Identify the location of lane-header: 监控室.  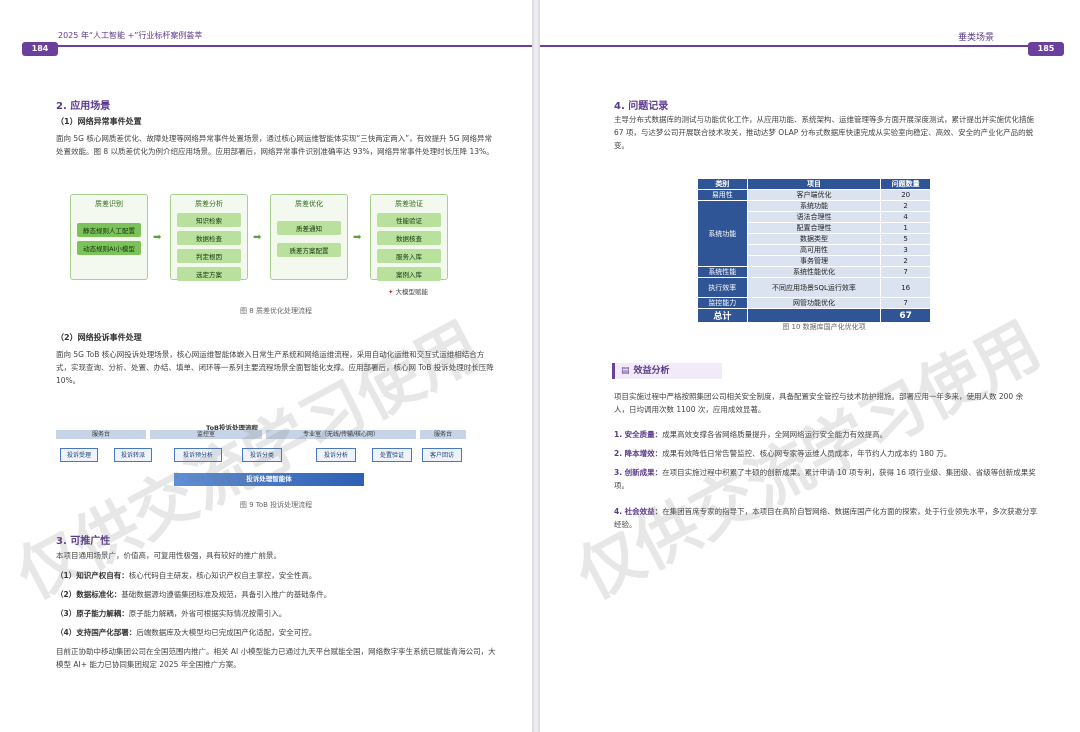
(206, 434).